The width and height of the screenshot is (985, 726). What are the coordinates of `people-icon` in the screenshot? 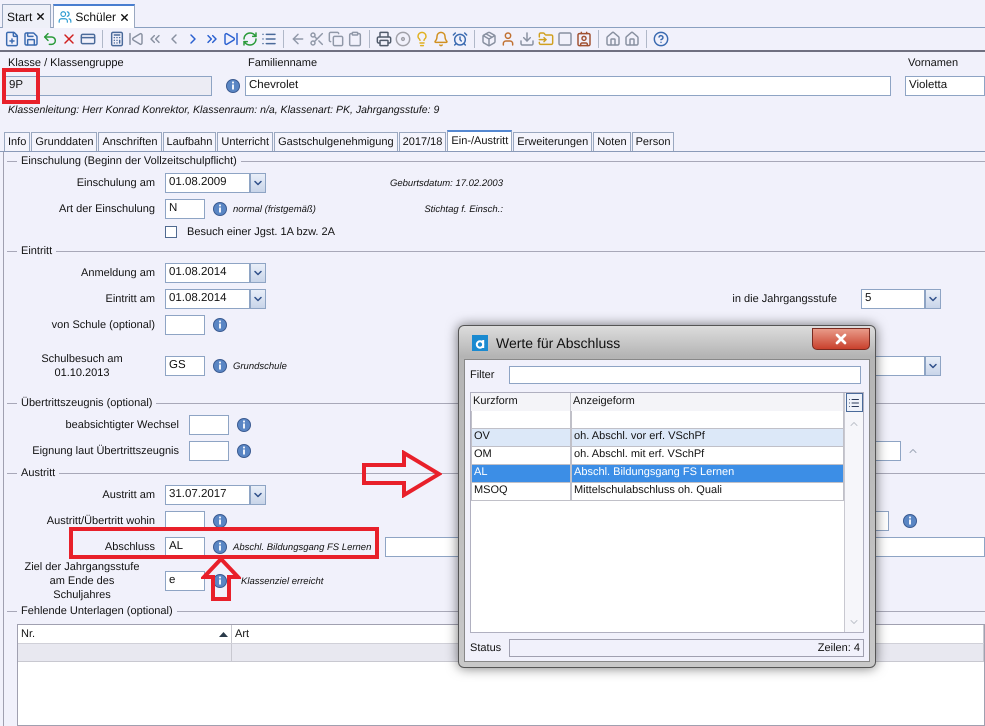 It's located at (65, 17).